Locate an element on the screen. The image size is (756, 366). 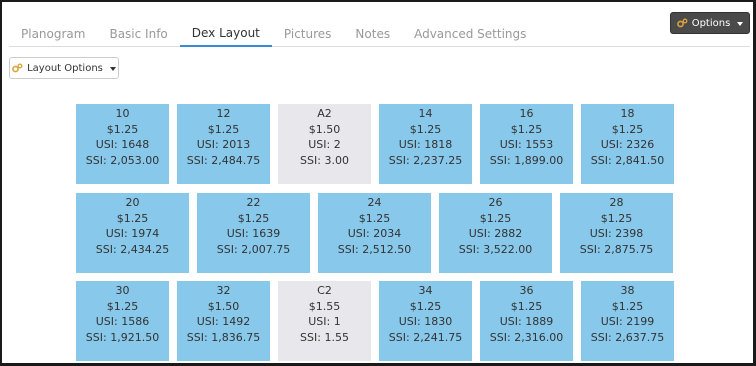
layout-options-button: Layout Options is located at coordinates (64, 68).